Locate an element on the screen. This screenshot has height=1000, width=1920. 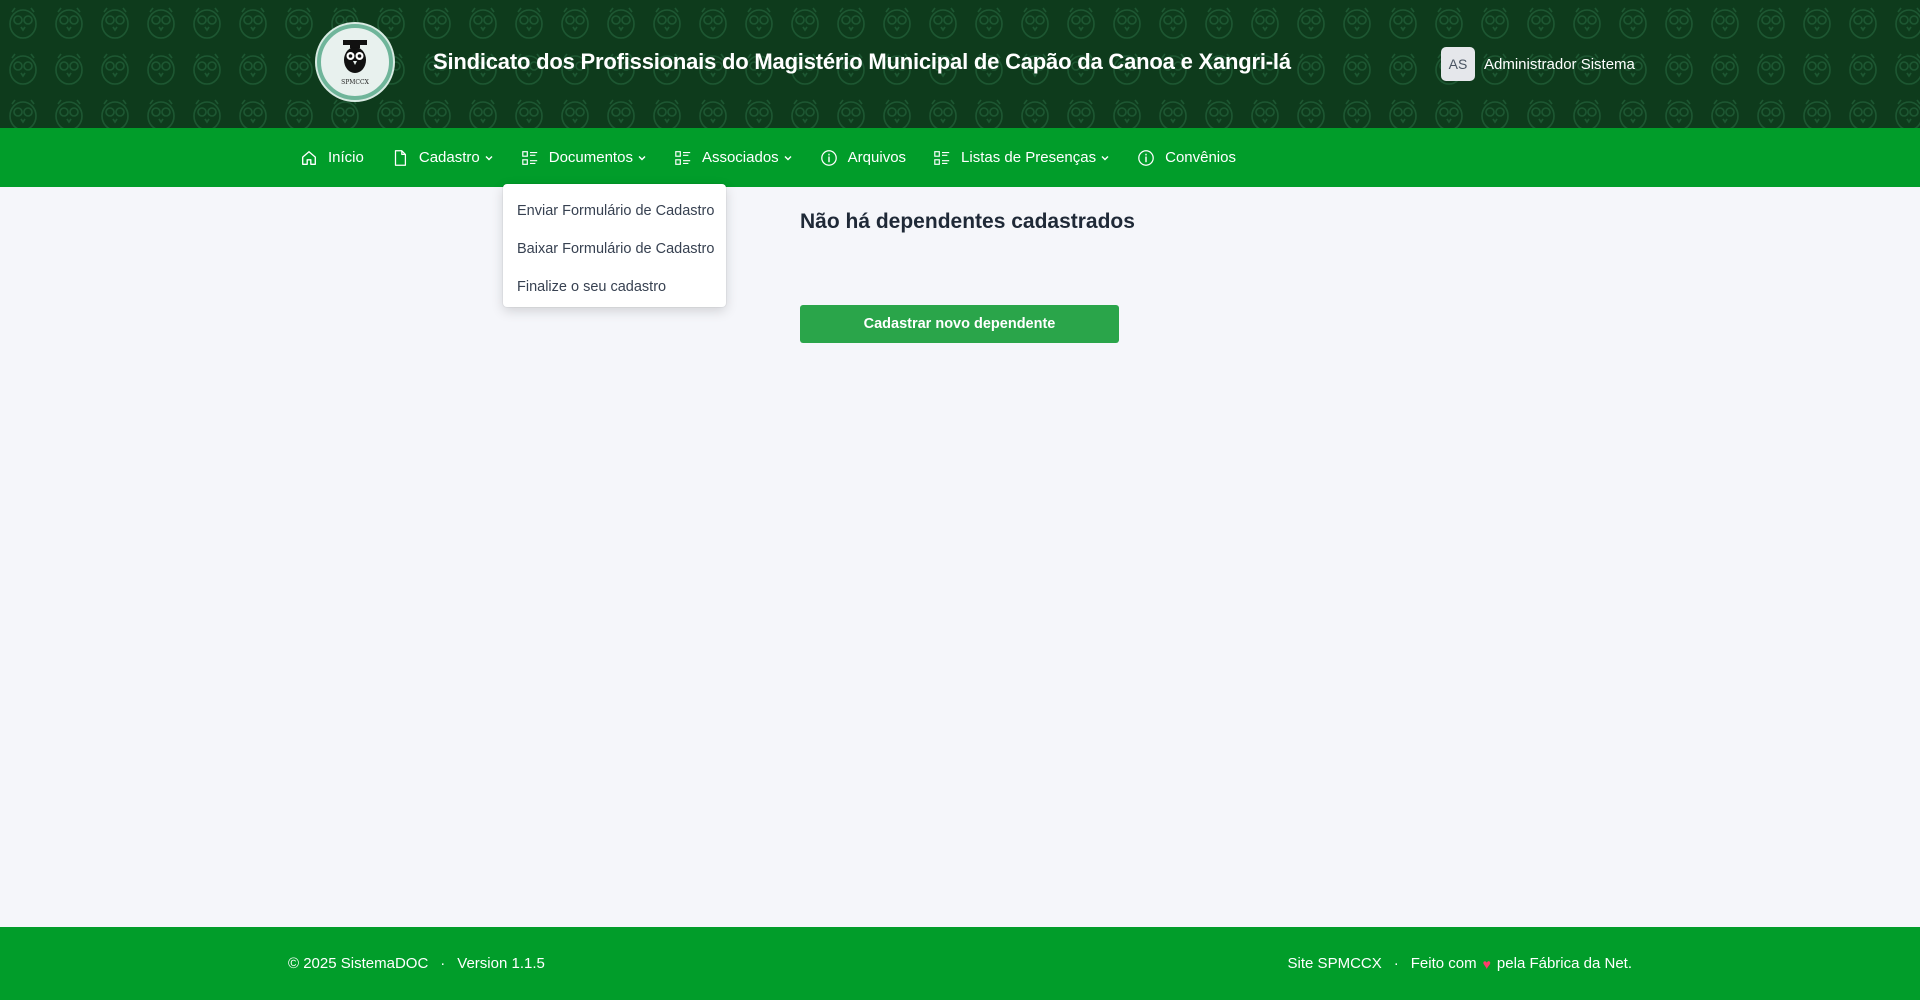
site-link: Site SPMCCX is located at coordinates (1335, 963).